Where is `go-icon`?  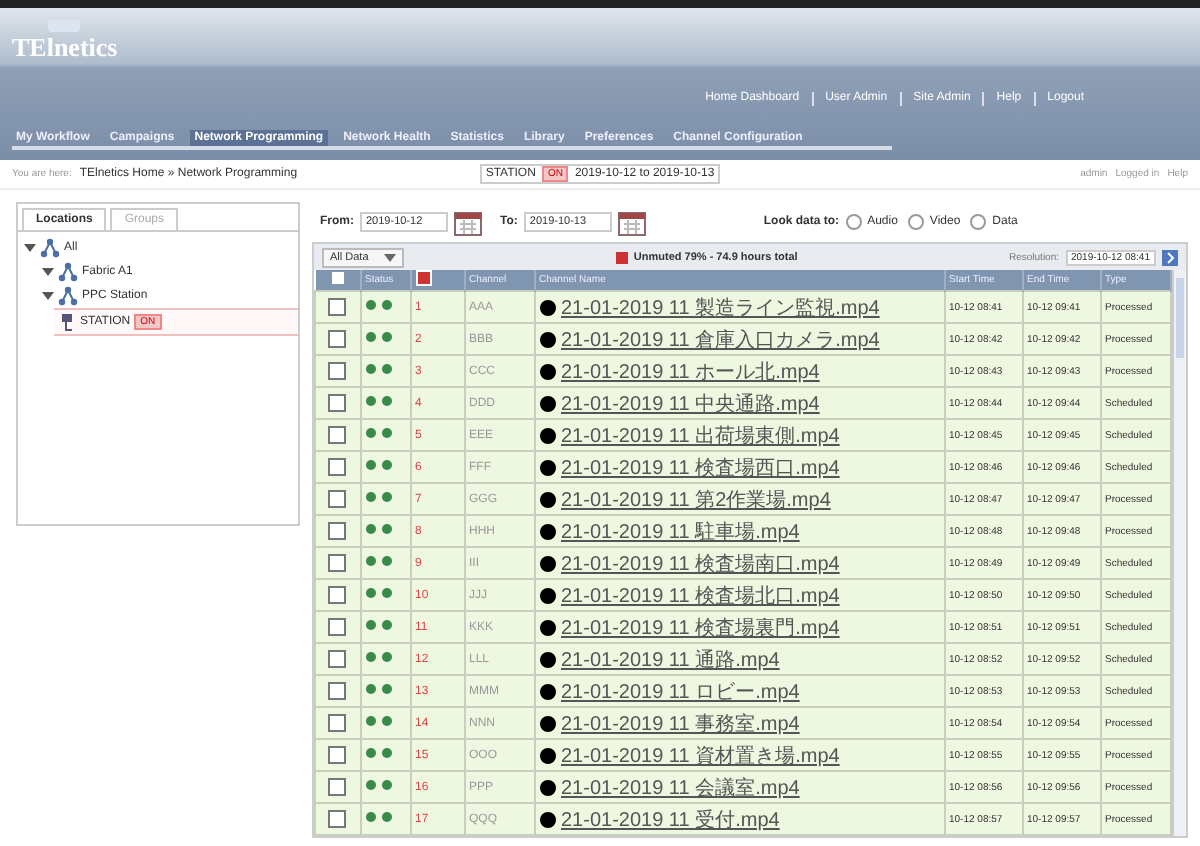 go-icon is located at coordinates (1169, 257).